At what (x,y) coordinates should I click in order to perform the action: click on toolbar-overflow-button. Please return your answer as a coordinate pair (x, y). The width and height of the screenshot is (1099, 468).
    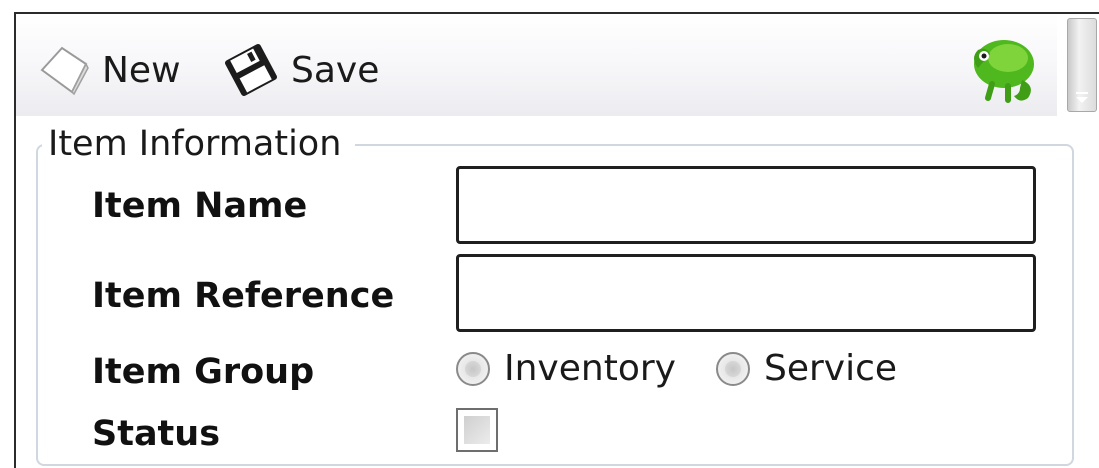
    Looking at the image, I should click on (1082, 65).